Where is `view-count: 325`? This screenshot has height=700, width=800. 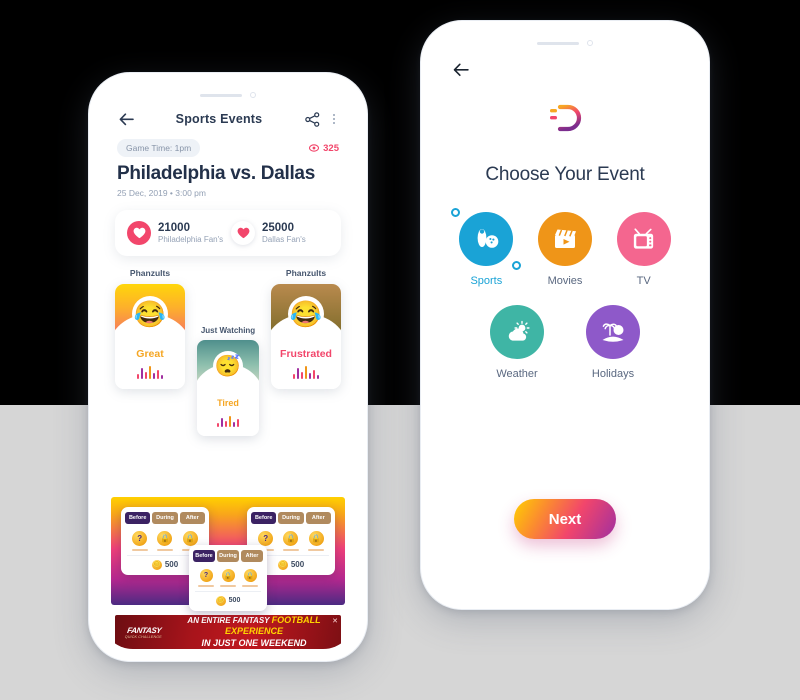 view-count: 325 is located at coordinates (324, 148).